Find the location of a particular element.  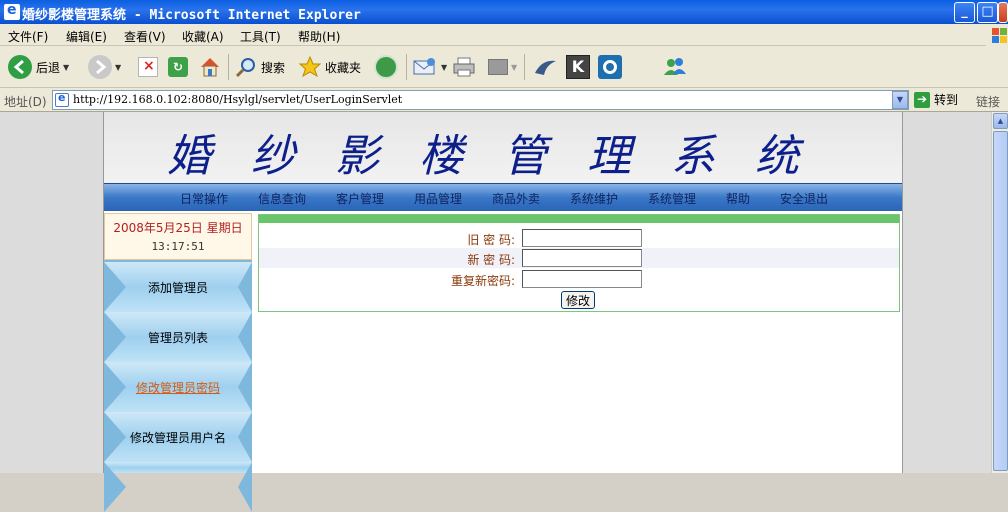

minimize-button: _ is located at coordinates (964, 12).